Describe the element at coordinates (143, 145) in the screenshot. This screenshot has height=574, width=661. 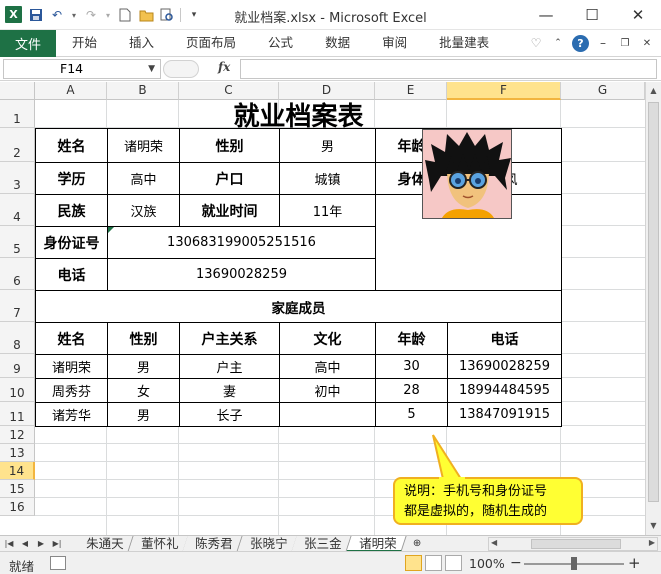
I see `value-cell: 诸明荣` at that location.